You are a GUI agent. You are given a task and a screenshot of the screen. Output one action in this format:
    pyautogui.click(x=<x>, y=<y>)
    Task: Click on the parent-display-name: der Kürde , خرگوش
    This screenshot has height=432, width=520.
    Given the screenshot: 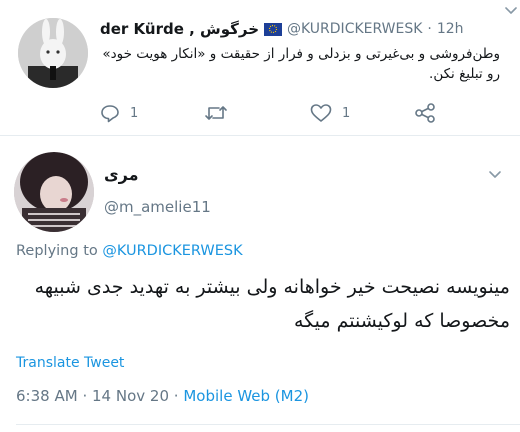 What is the action you would take?
    pyautogui.click(x=179, y=29)
    